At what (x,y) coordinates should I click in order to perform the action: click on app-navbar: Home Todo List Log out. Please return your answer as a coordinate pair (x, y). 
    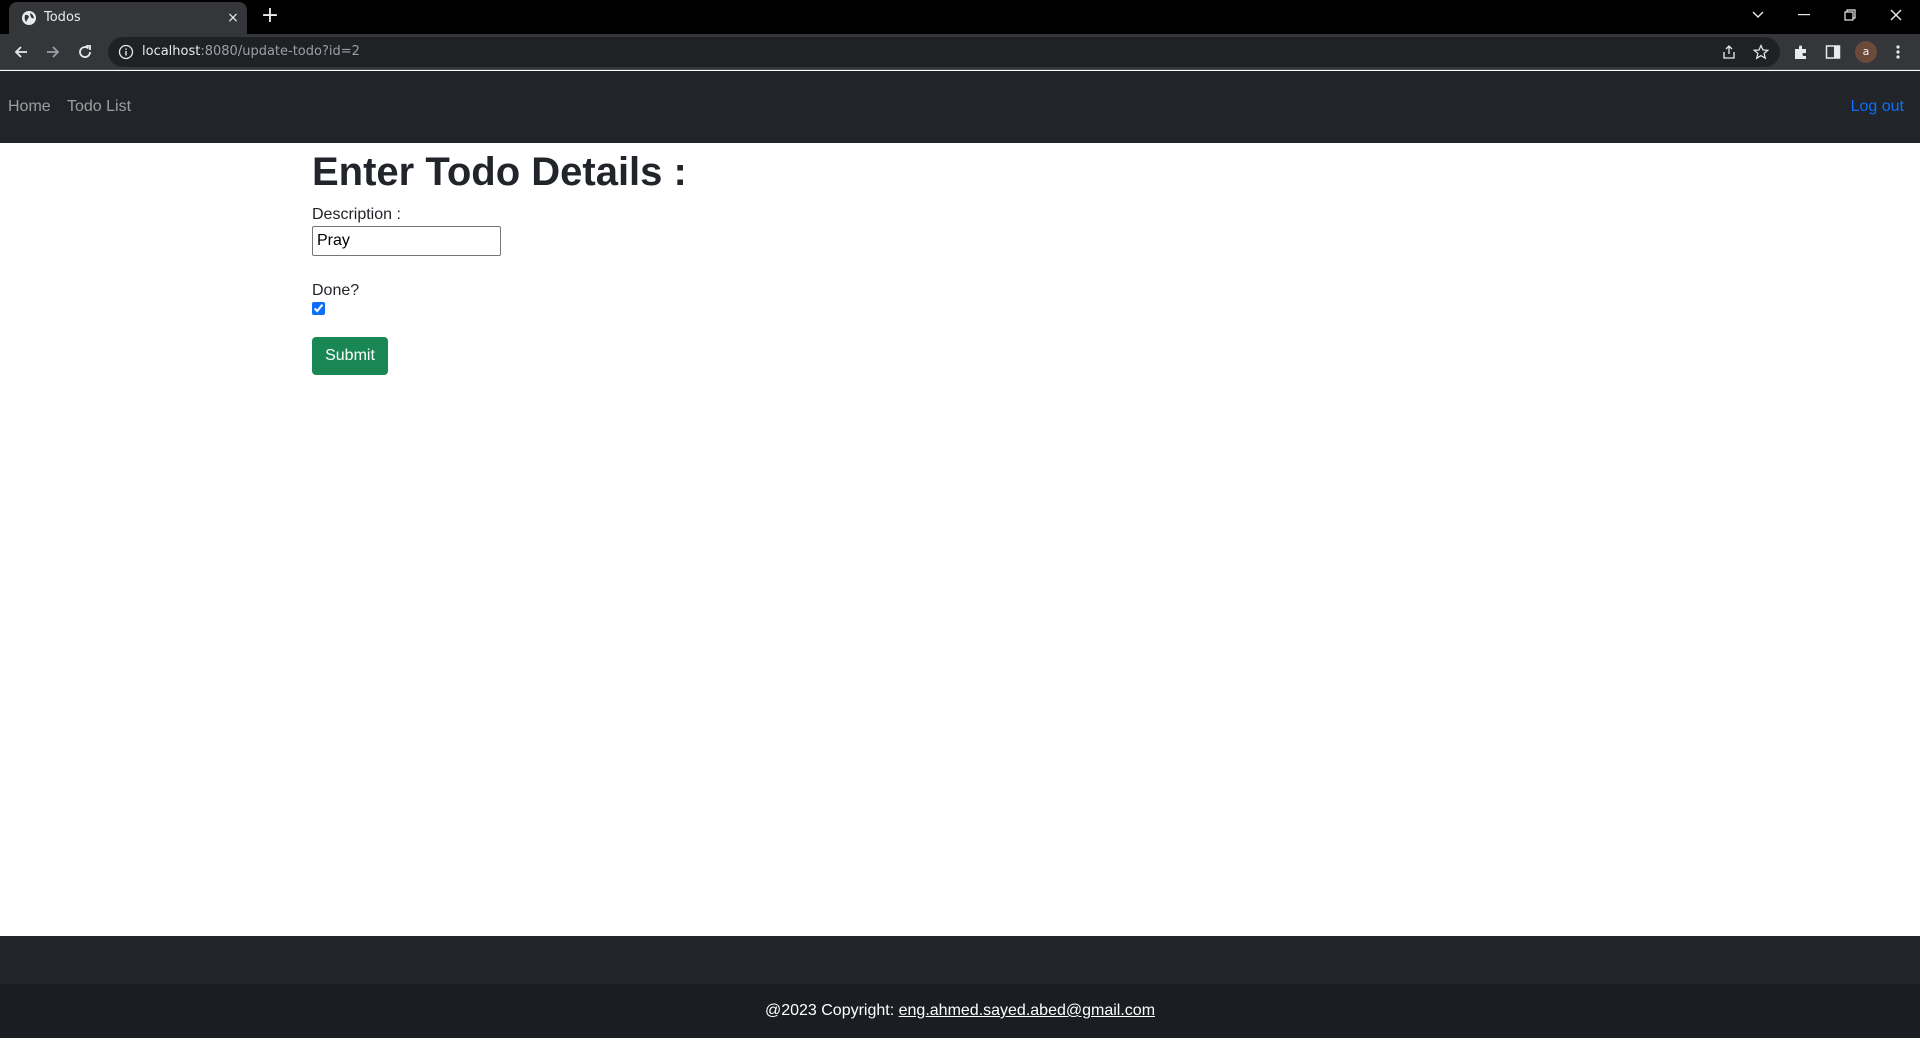
    Looking at the image, I should click on (960, 107).